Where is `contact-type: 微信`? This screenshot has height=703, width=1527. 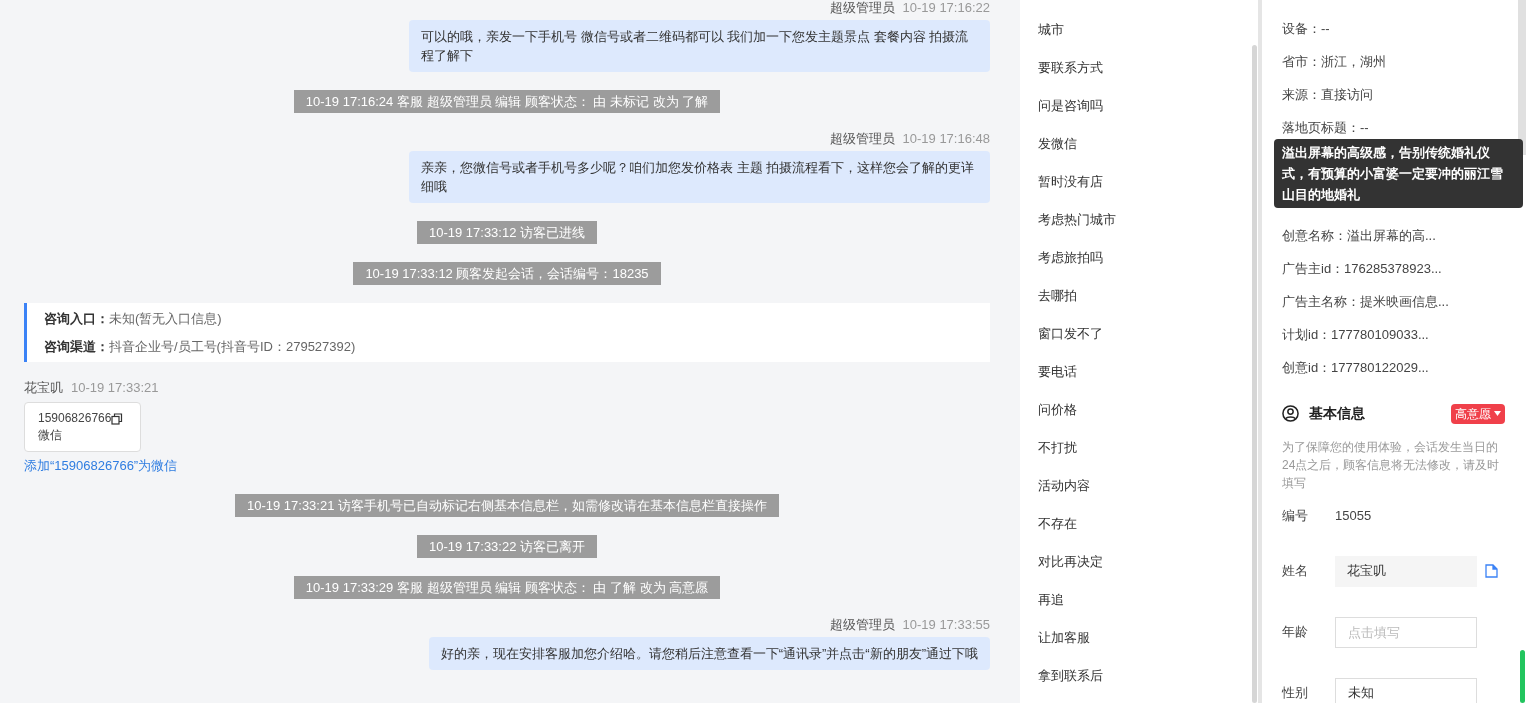
contact-type: 微信 is located at coordinates (50, 435).